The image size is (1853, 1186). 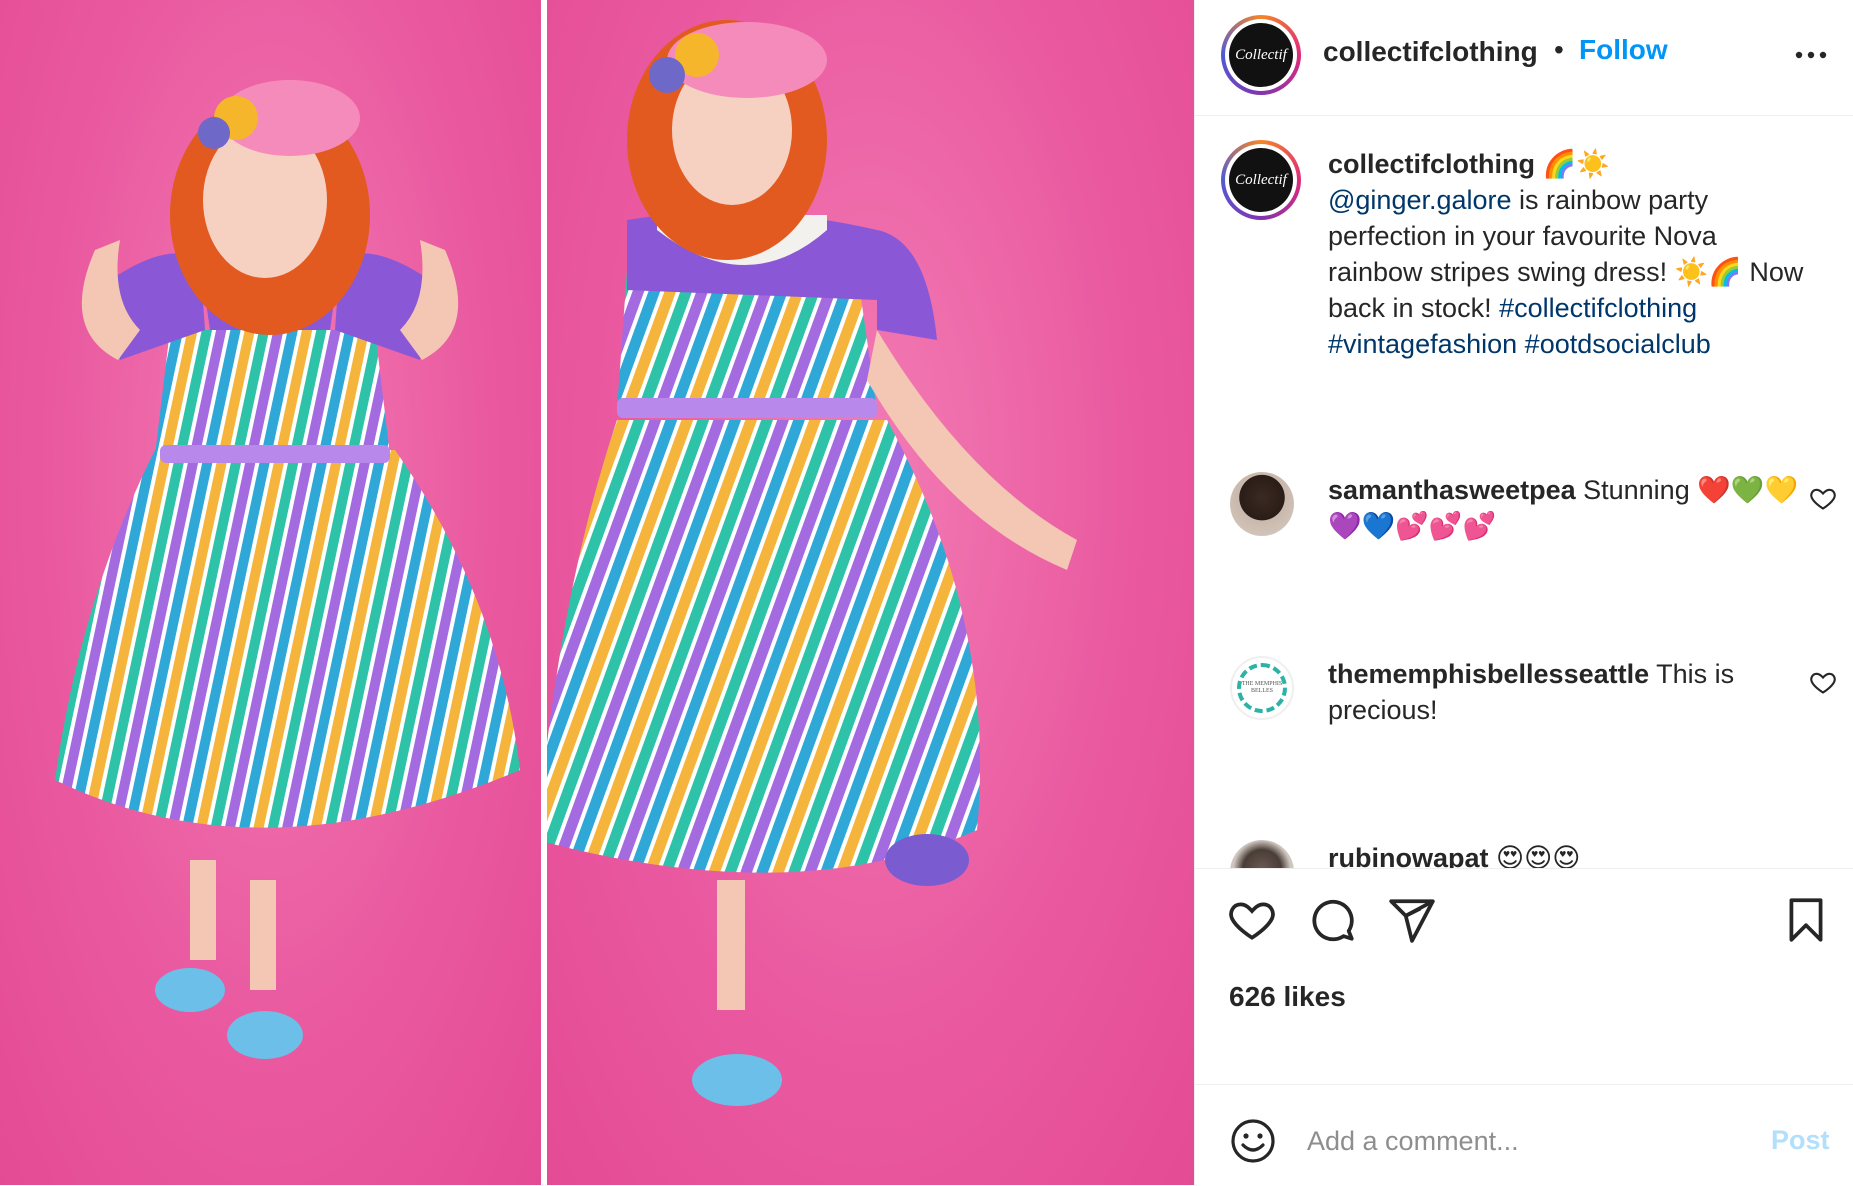 What do you see at coordinates (1598, 308) in the screenshot?
I see `hashtag-collectifclothing: #collectifclothing` at bounding box center [1598, 308].